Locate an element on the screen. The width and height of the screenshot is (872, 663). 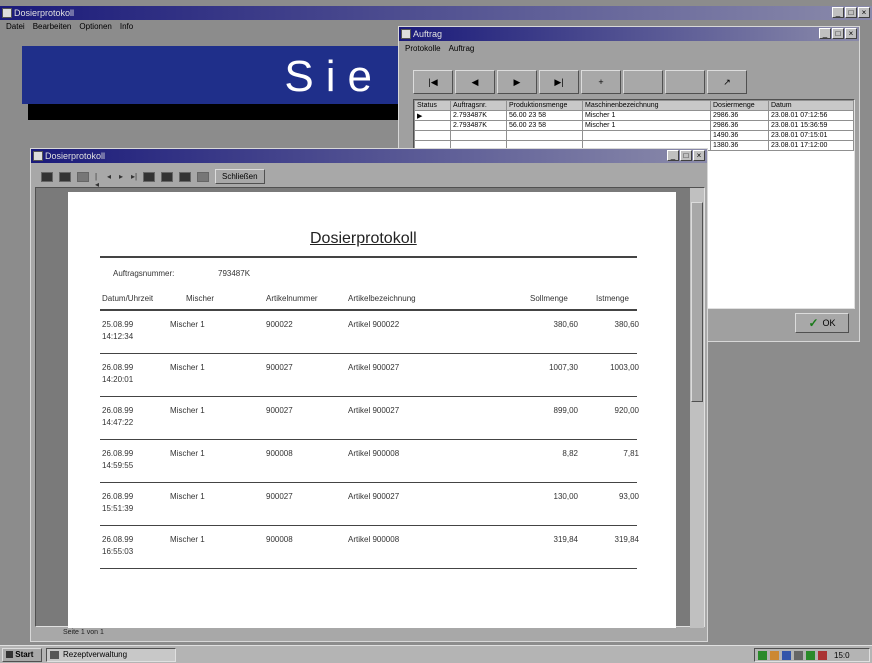
grid-minimize-button: _ is located at coordinates (825, 33).